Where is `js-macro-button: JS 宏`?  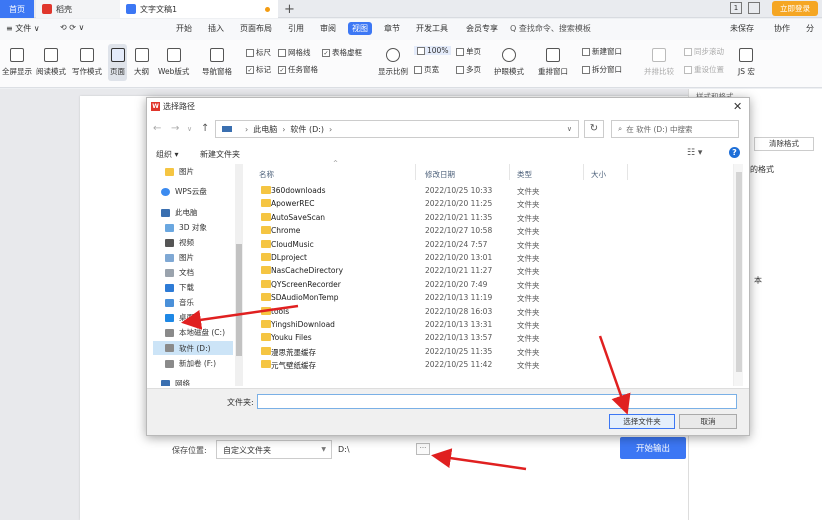 js-macro-button: JS 宏 is located at coordinates (746, 62).